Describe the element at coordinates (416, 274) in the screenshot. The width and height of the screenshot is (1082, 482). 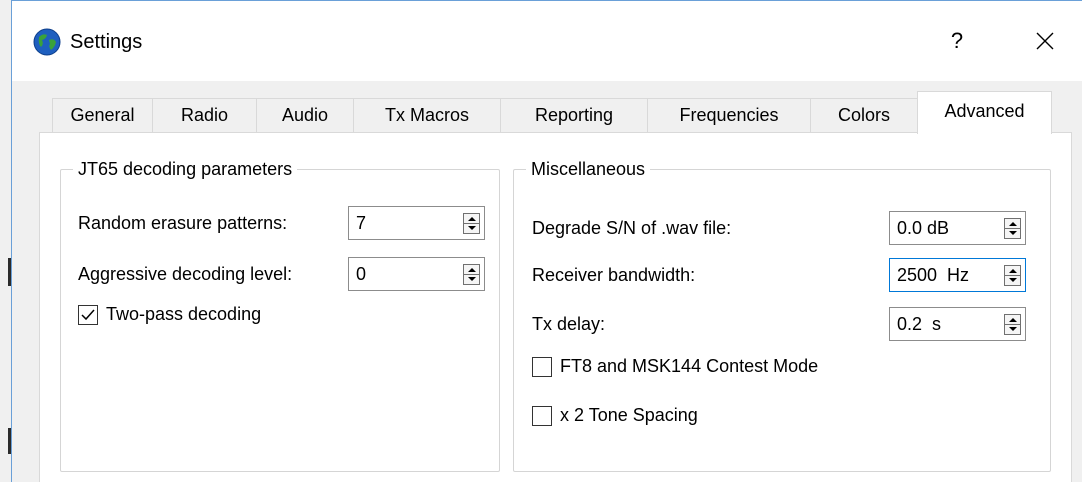
I see `aggressive-level-spinbox: 0` at that location.